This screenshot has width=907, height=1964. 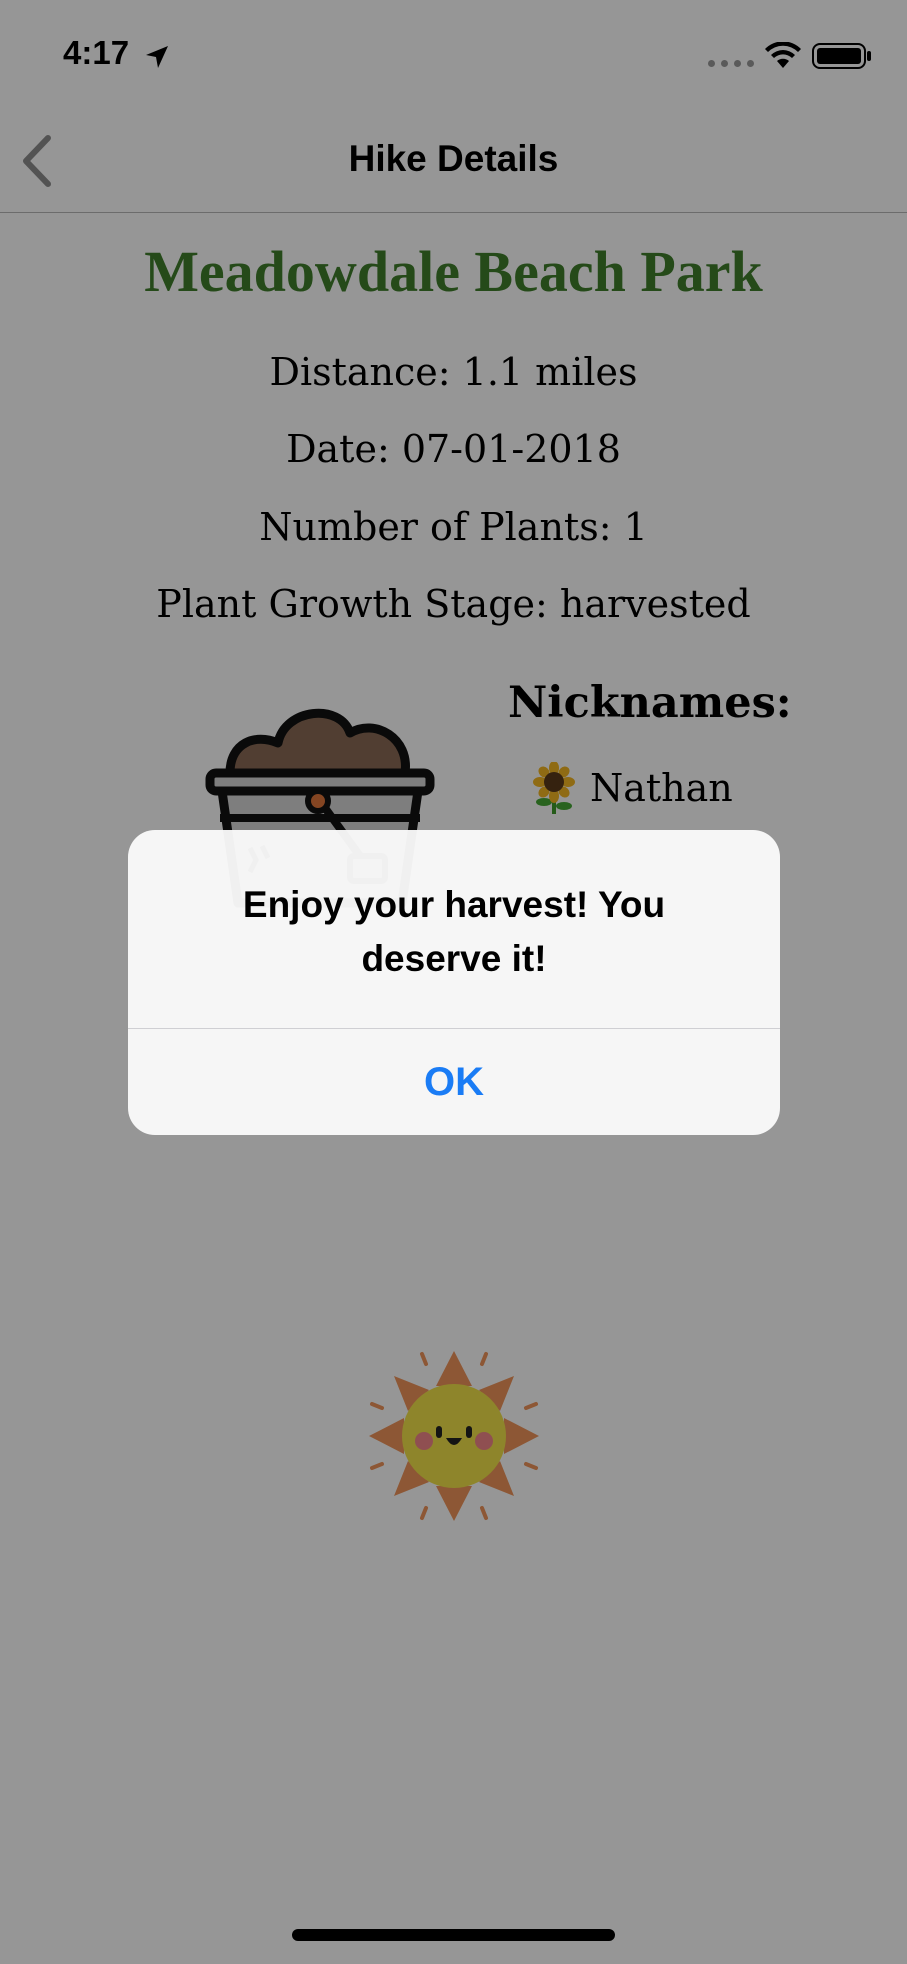 What do you see at coordinates (453, 1935) in the screenshot?
I see `home-indicator` at bounding box center [453, 1935].